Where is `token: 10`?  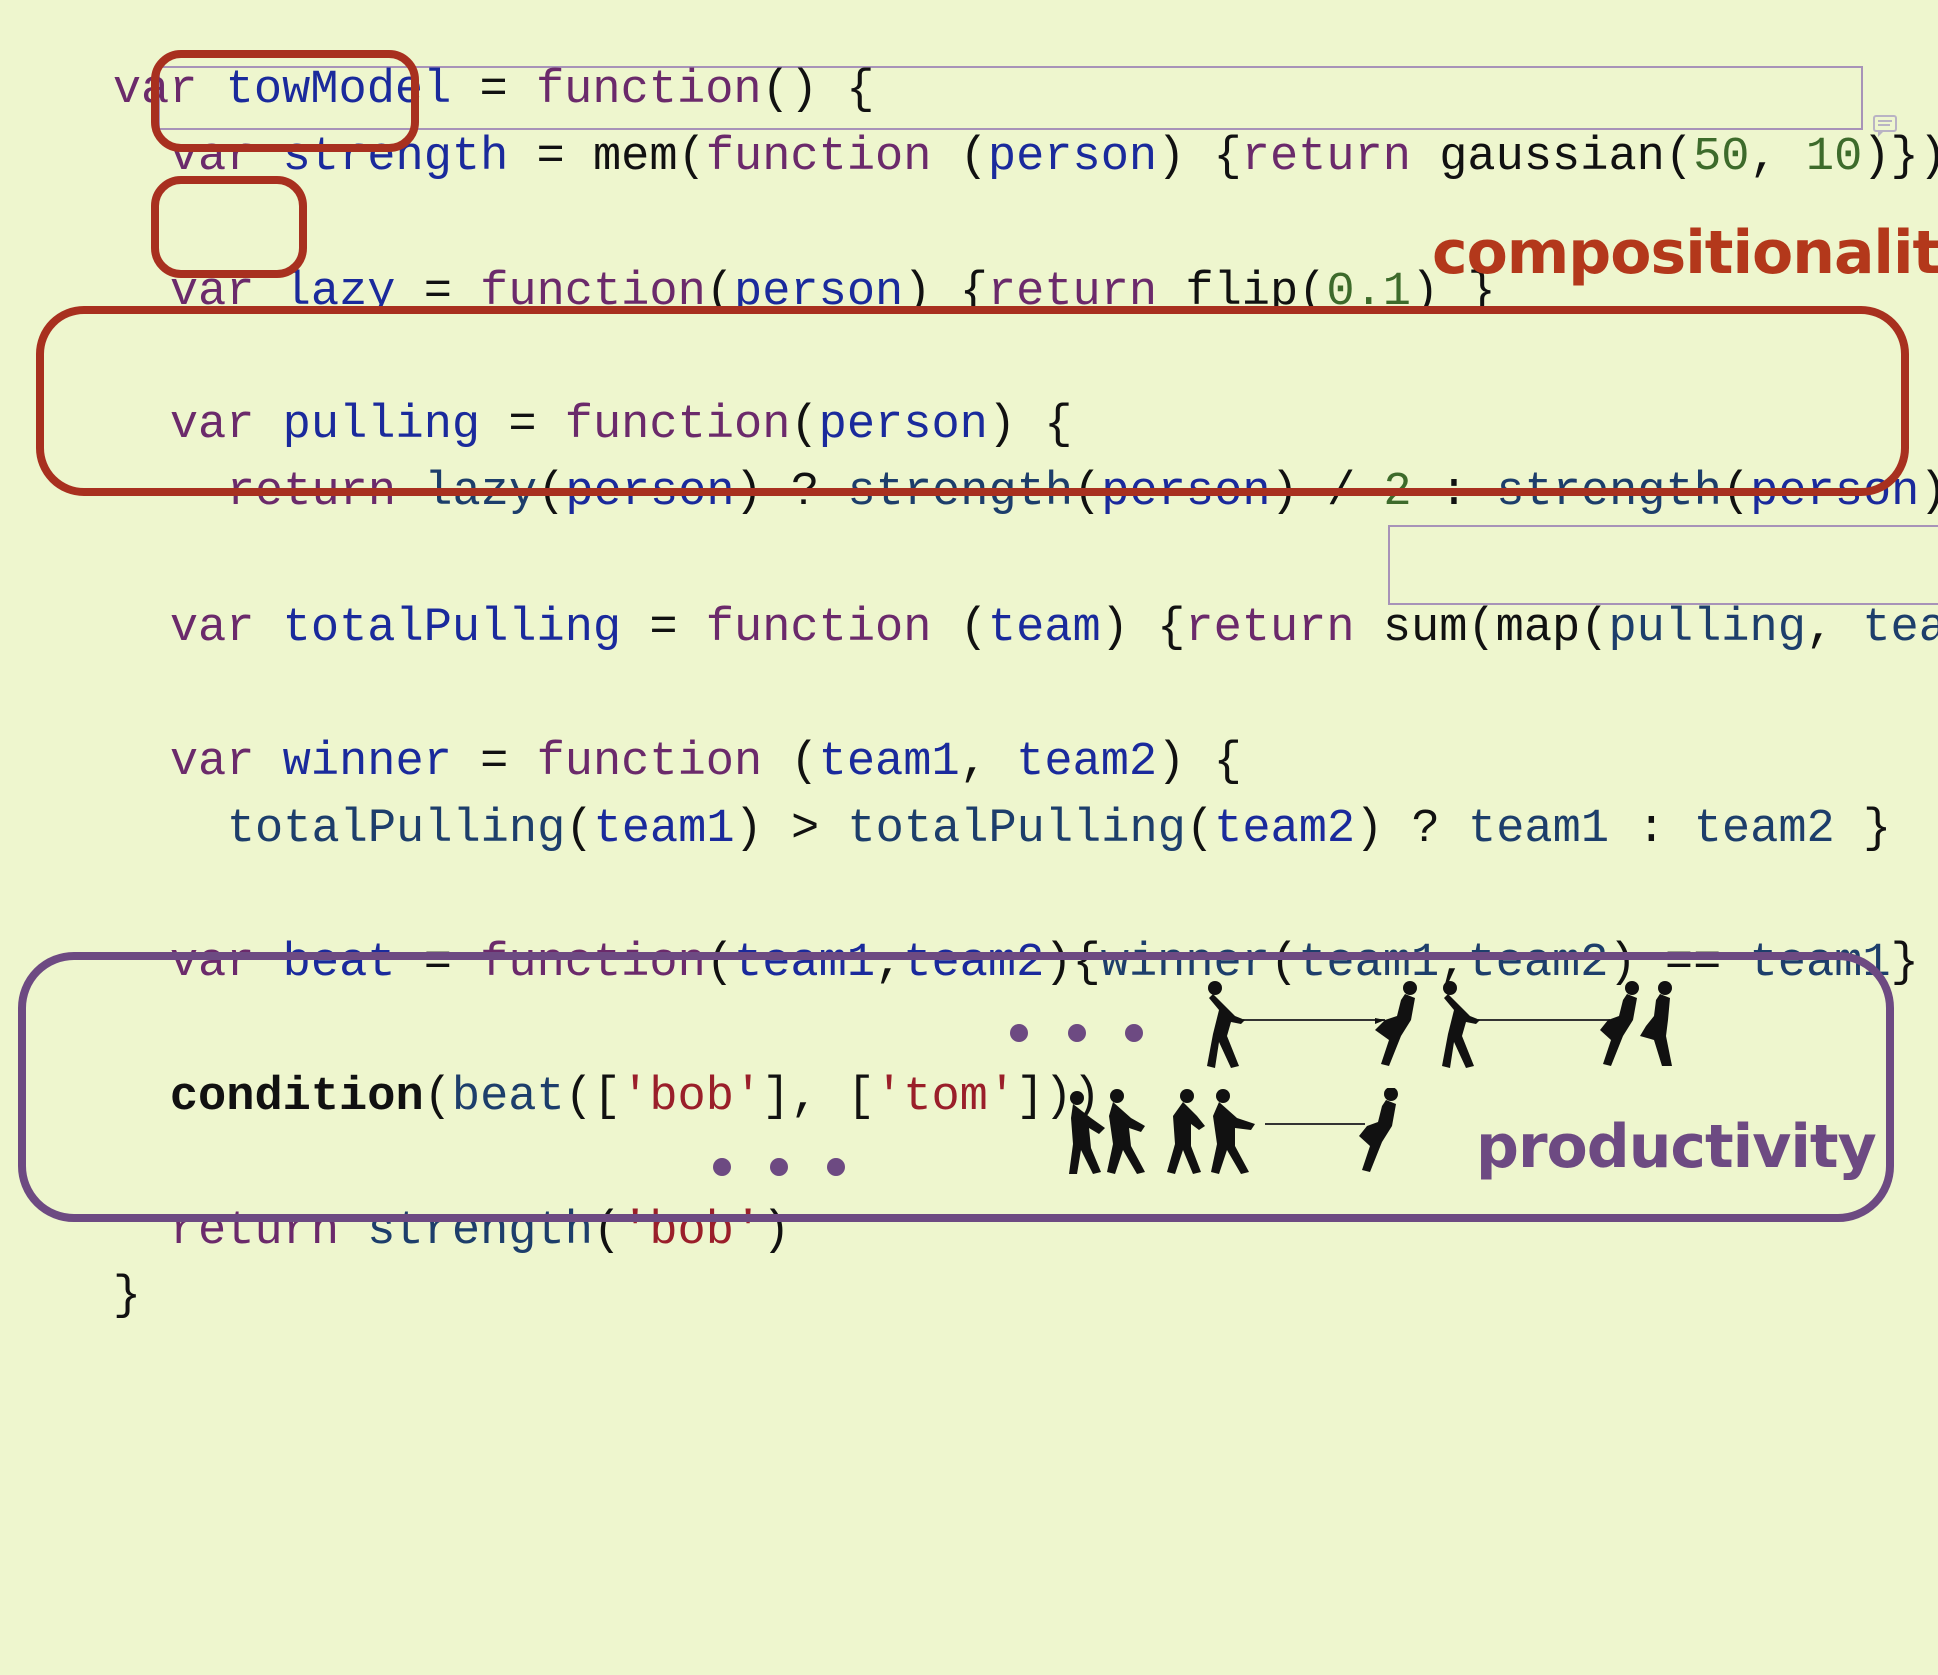
token: 10 is located at coordinates (1834, 157).